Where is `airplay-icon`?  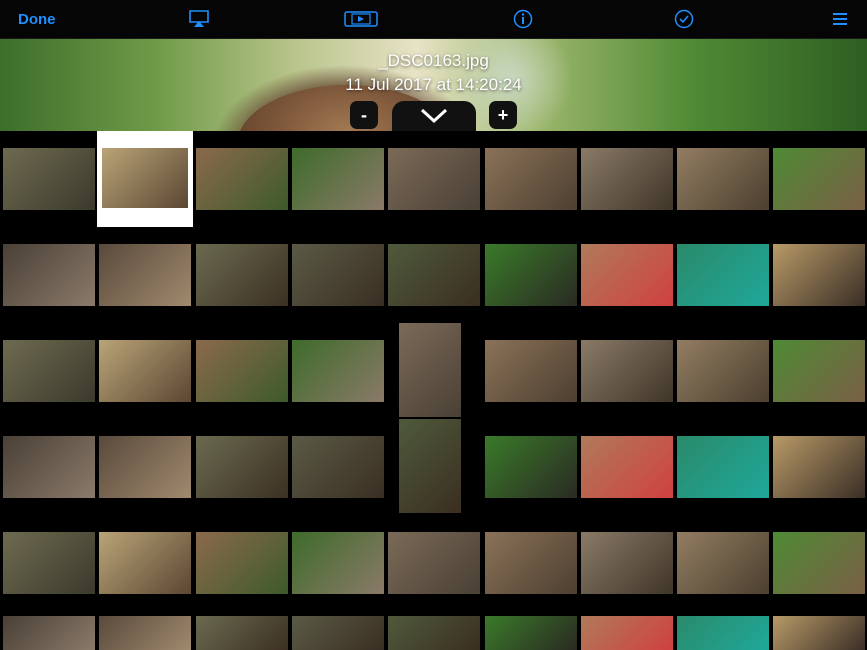 airplay-icon is located at coordinates (199, 19).